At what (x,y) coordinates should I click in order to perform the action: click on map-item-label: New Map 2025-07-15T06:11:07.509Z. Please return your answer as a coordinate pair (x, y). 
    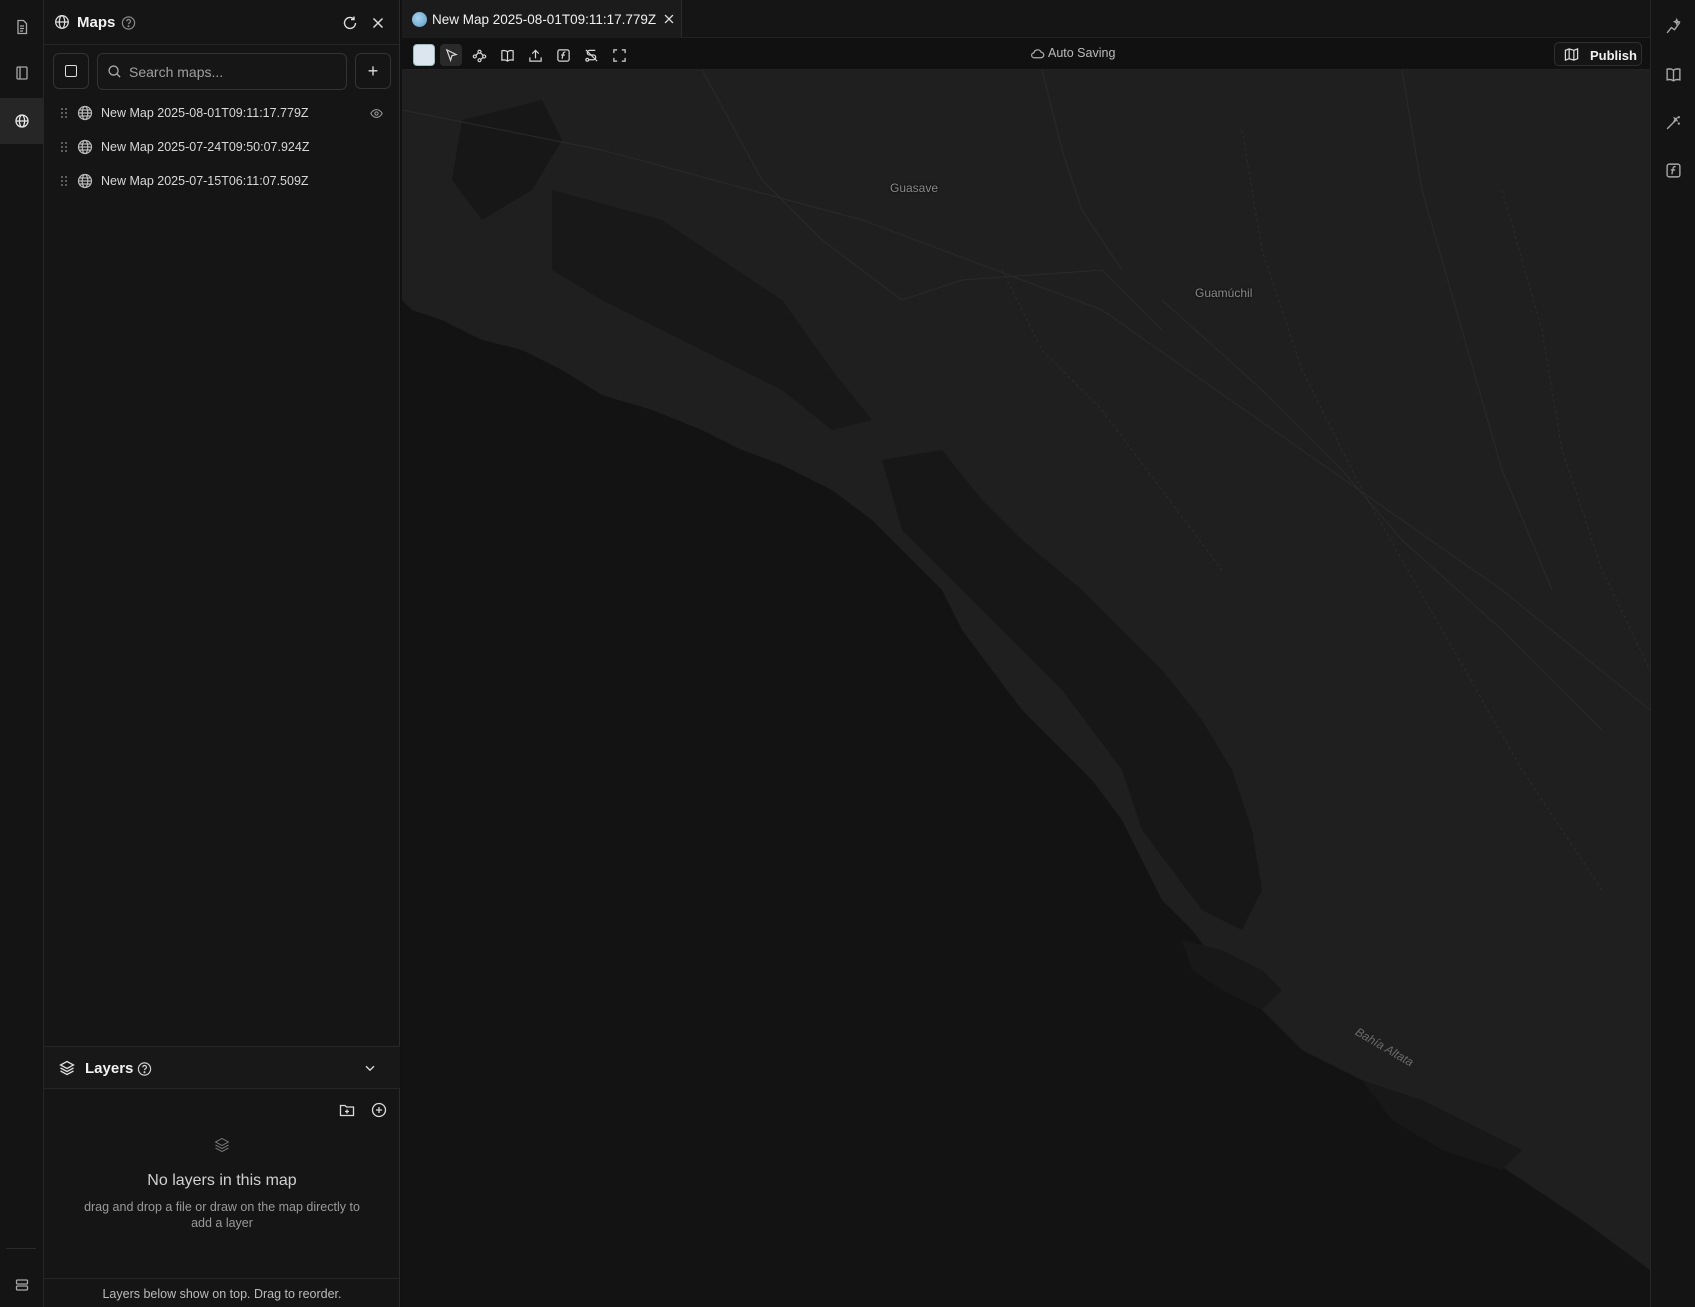
    Looking at the image, I should click on (205, 181).